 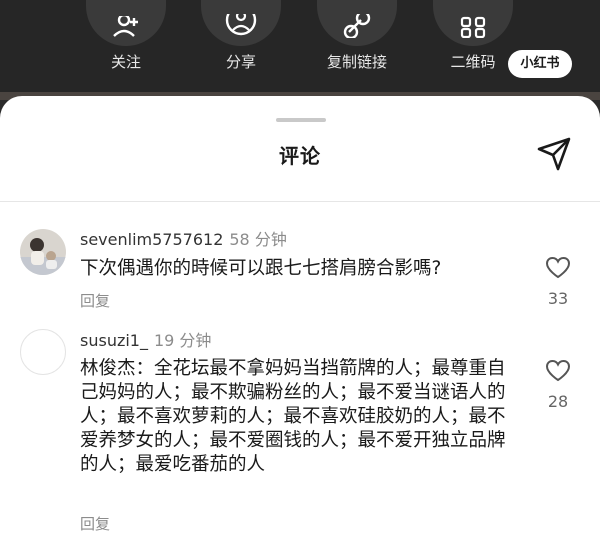 What do you see at coordinates (182, 340) in the screenshot?
I see `comment-time: 19 分钟` at bounding box center [182, 340].